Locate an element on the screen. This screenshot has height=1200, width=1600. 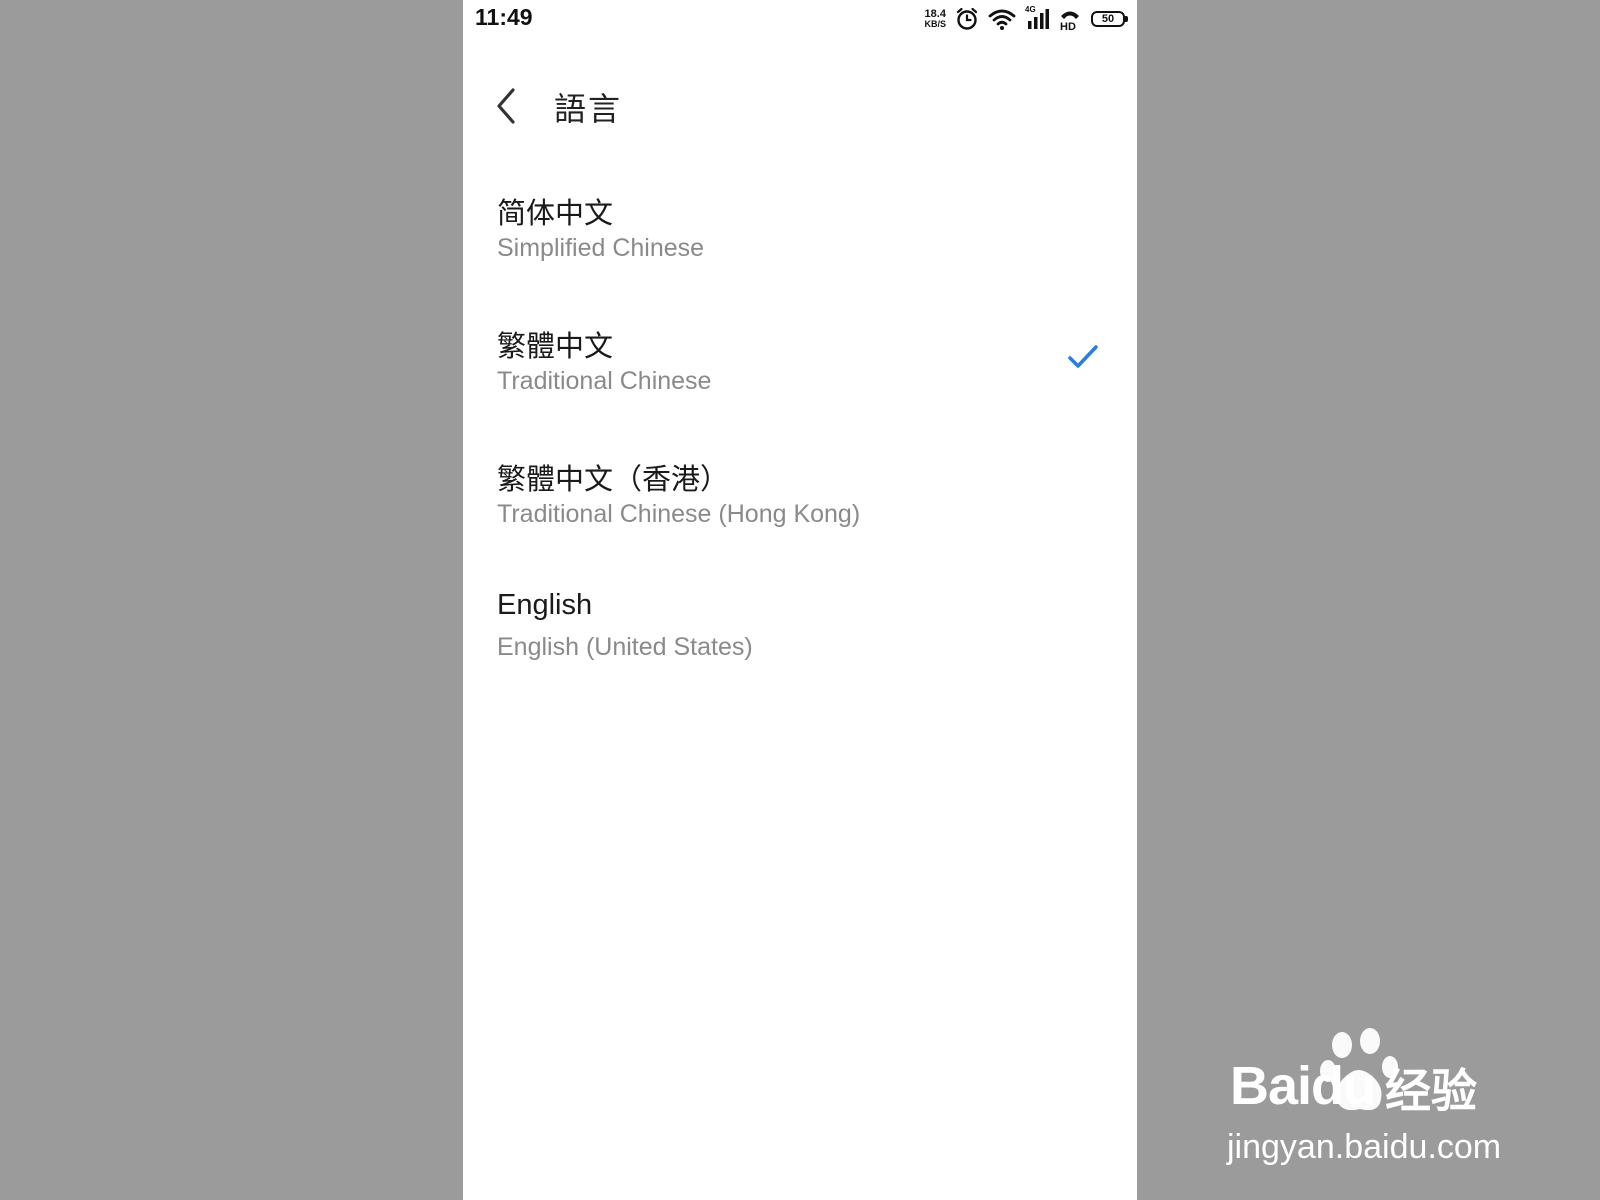
language-item-traditional-chinese: 繁體中文 Traditional Chinese is located at coordinates (800, 359).